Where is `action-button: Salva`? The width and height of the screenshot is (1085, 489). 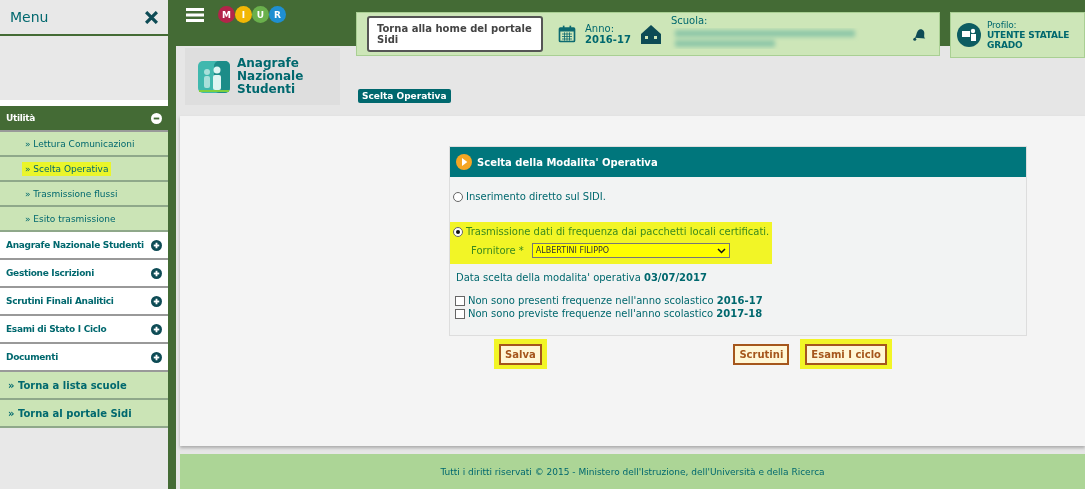 action-button: Salva is located at coordinates (520, 354).